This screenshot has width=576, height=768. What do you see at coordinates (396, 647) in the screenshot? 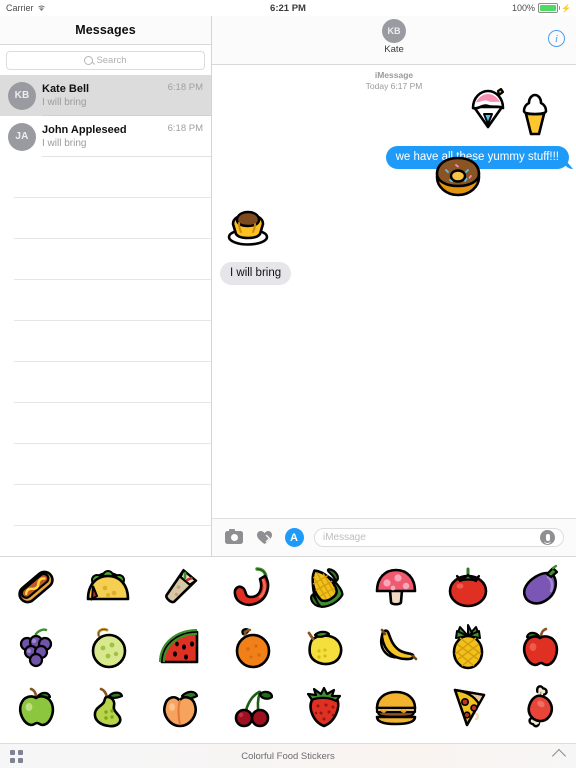
I see `banana-sticker` at bounding box center [396, 647].